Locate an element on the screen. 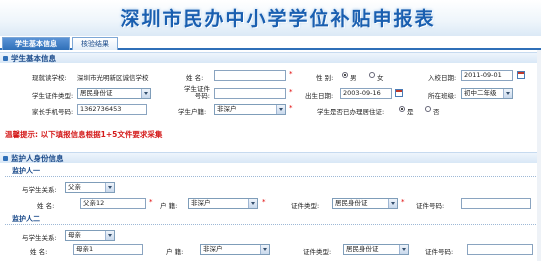  grade-select: 初中二年级 is located at coordinates (487, 93).